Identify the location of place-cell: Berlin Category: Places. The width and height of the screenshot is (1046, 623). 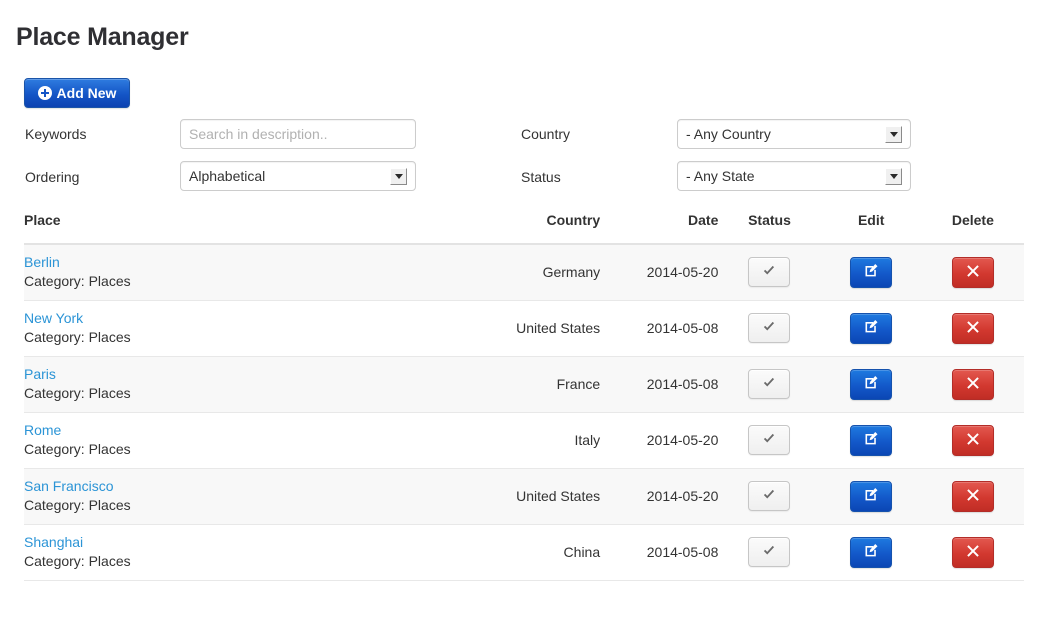
(252, 272).